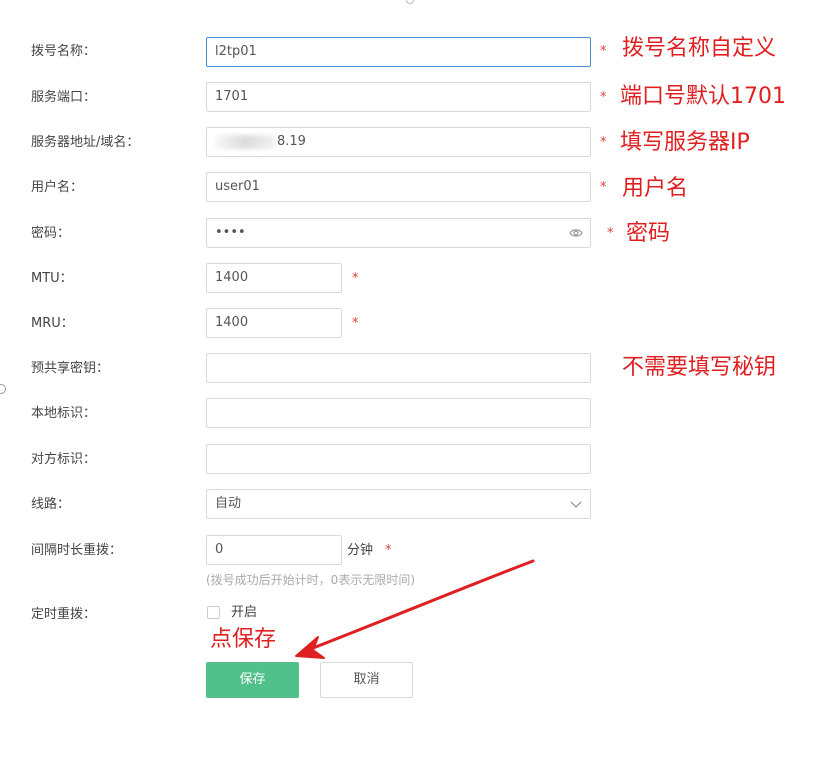 The image size is (817, 779). I want to click on mru-input: 1400, so click(274, 323).